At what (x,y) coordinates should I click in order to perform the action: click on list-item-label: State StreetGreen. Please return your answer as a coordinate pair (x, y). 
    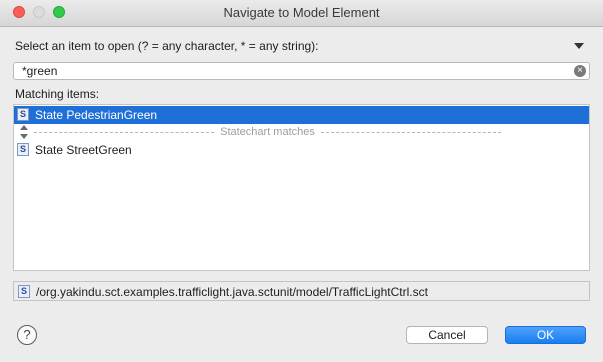
    Looking at the image, I should click on (83, 150).